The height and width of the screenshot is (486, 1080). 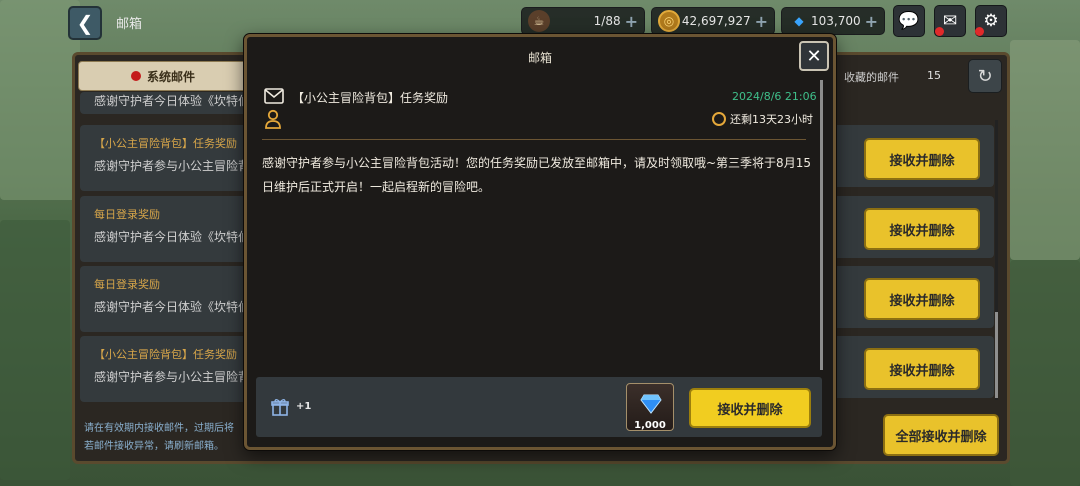 I want to click on add-gold-button: +, so click(x=761, y=21).